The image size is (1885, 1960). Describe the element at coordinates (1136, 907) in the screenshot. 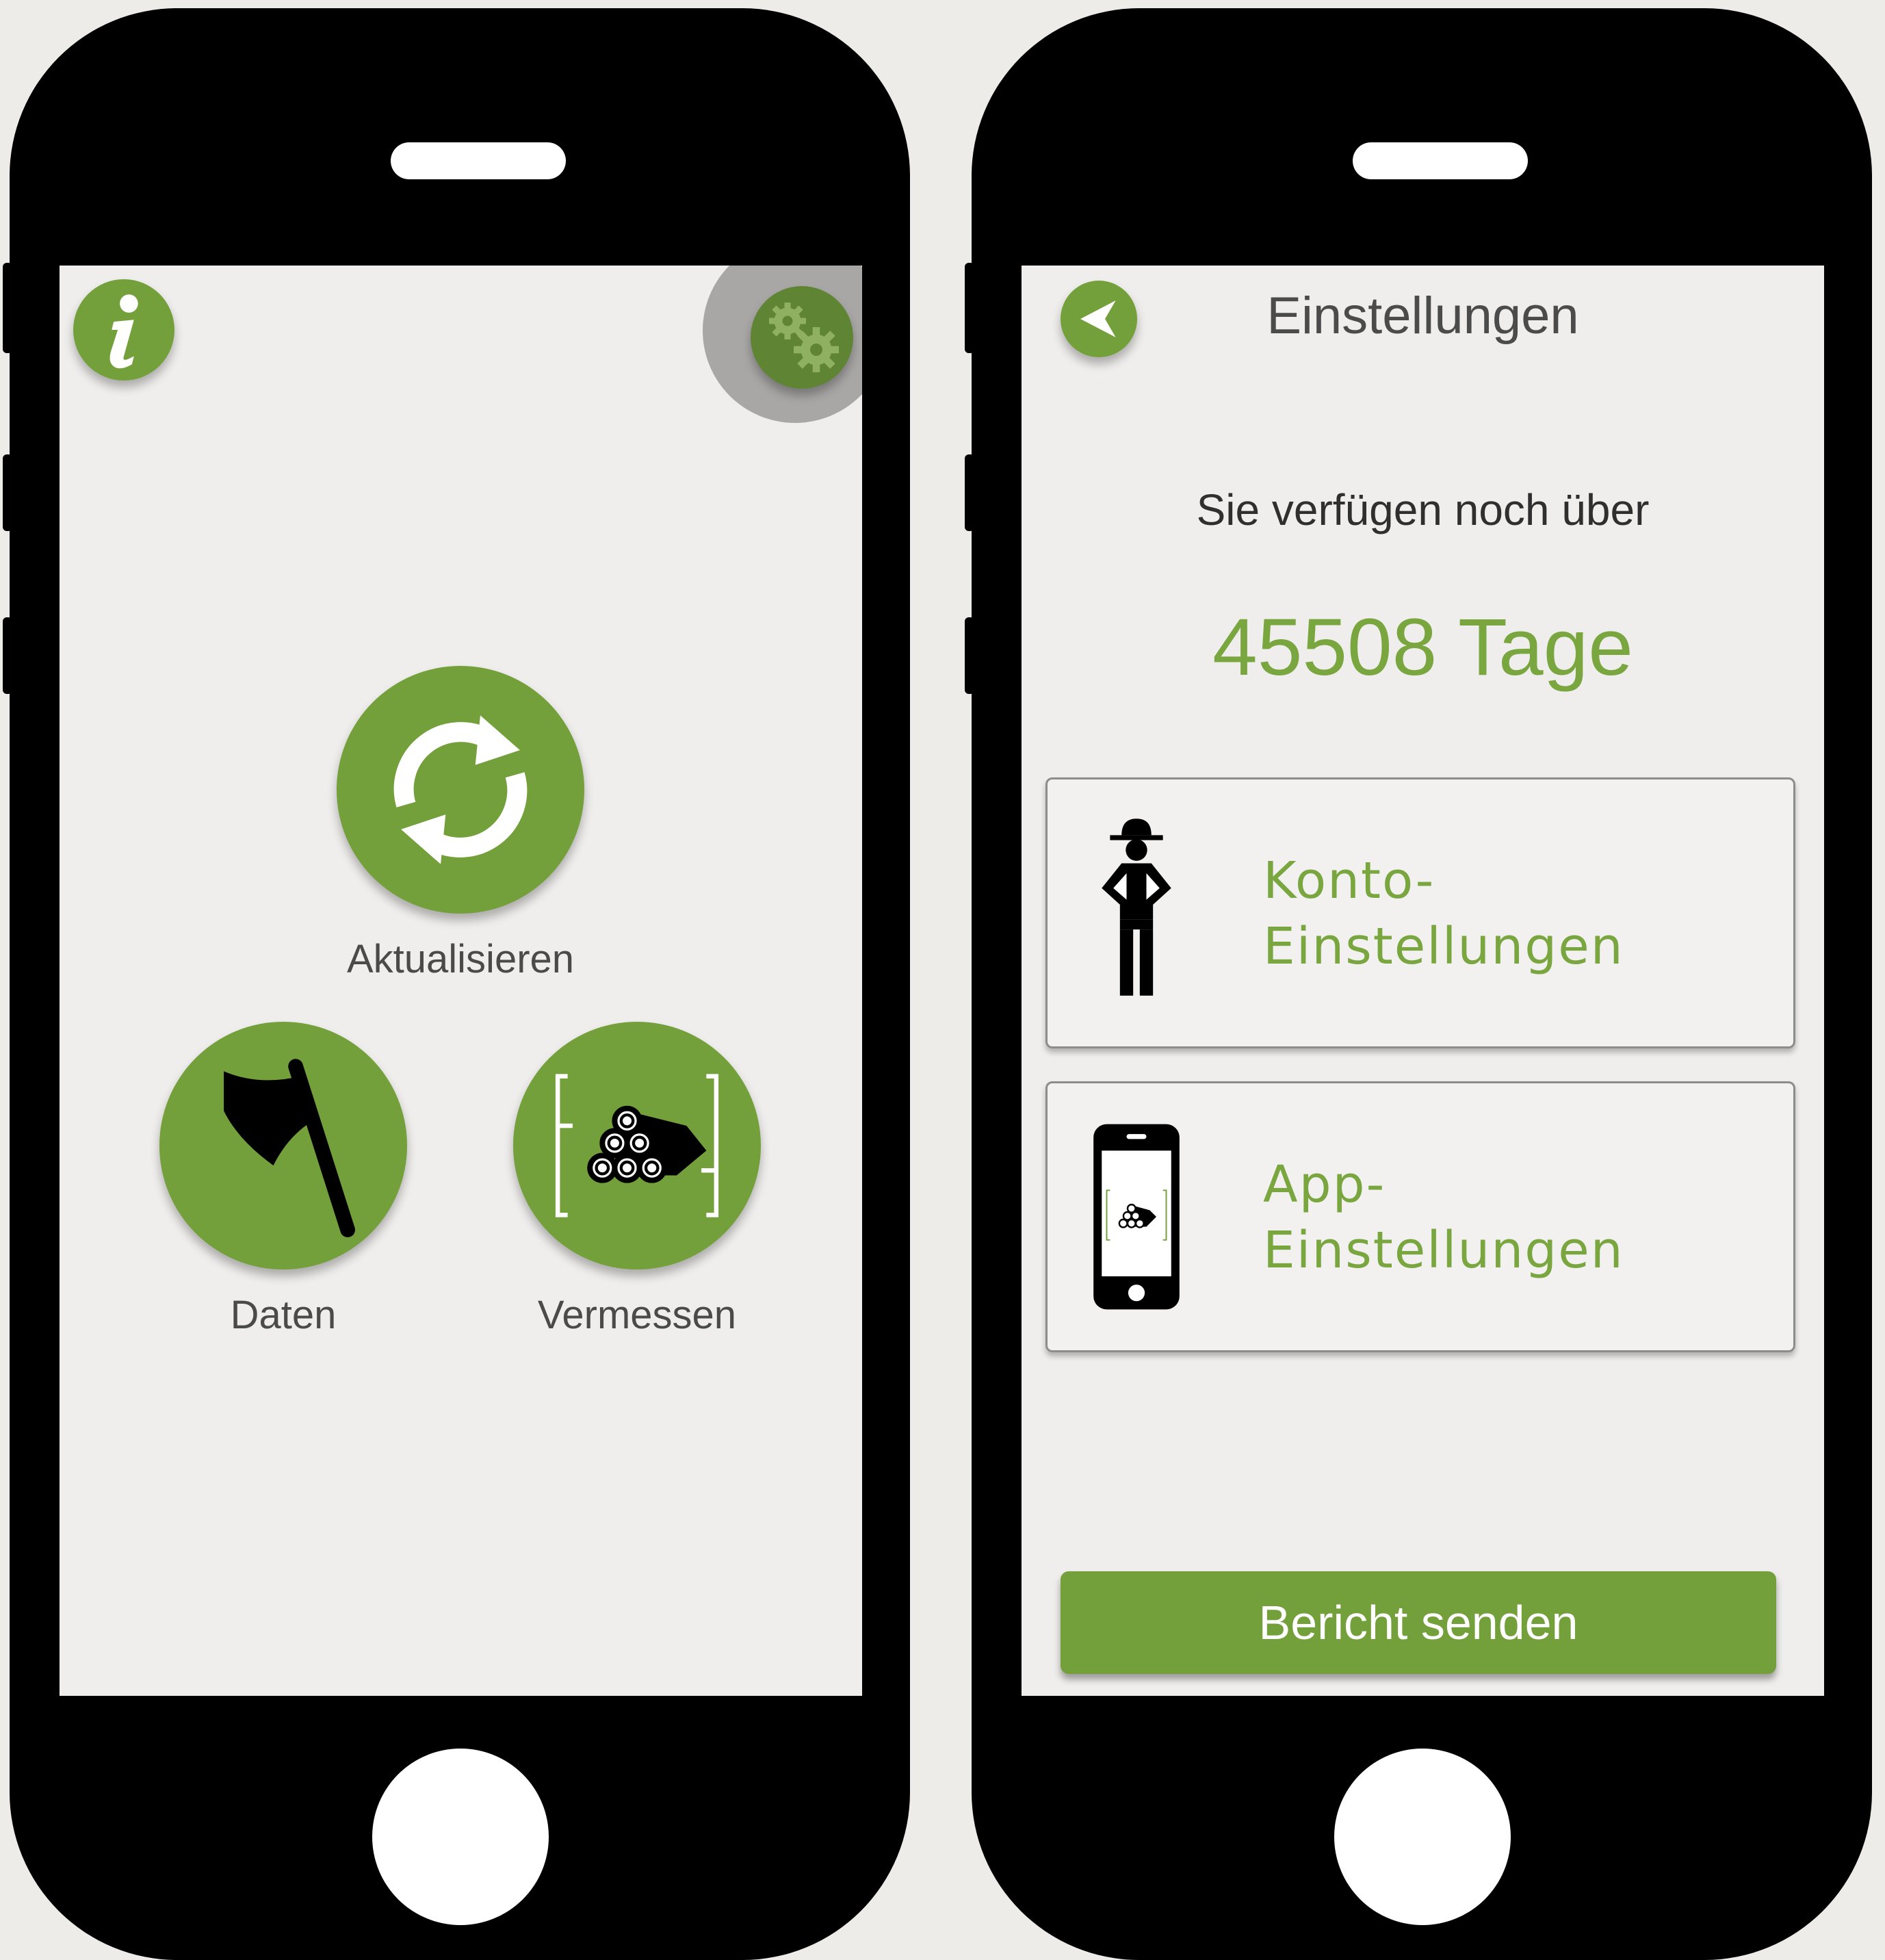

I see `ranger-figure-icon` at that location.